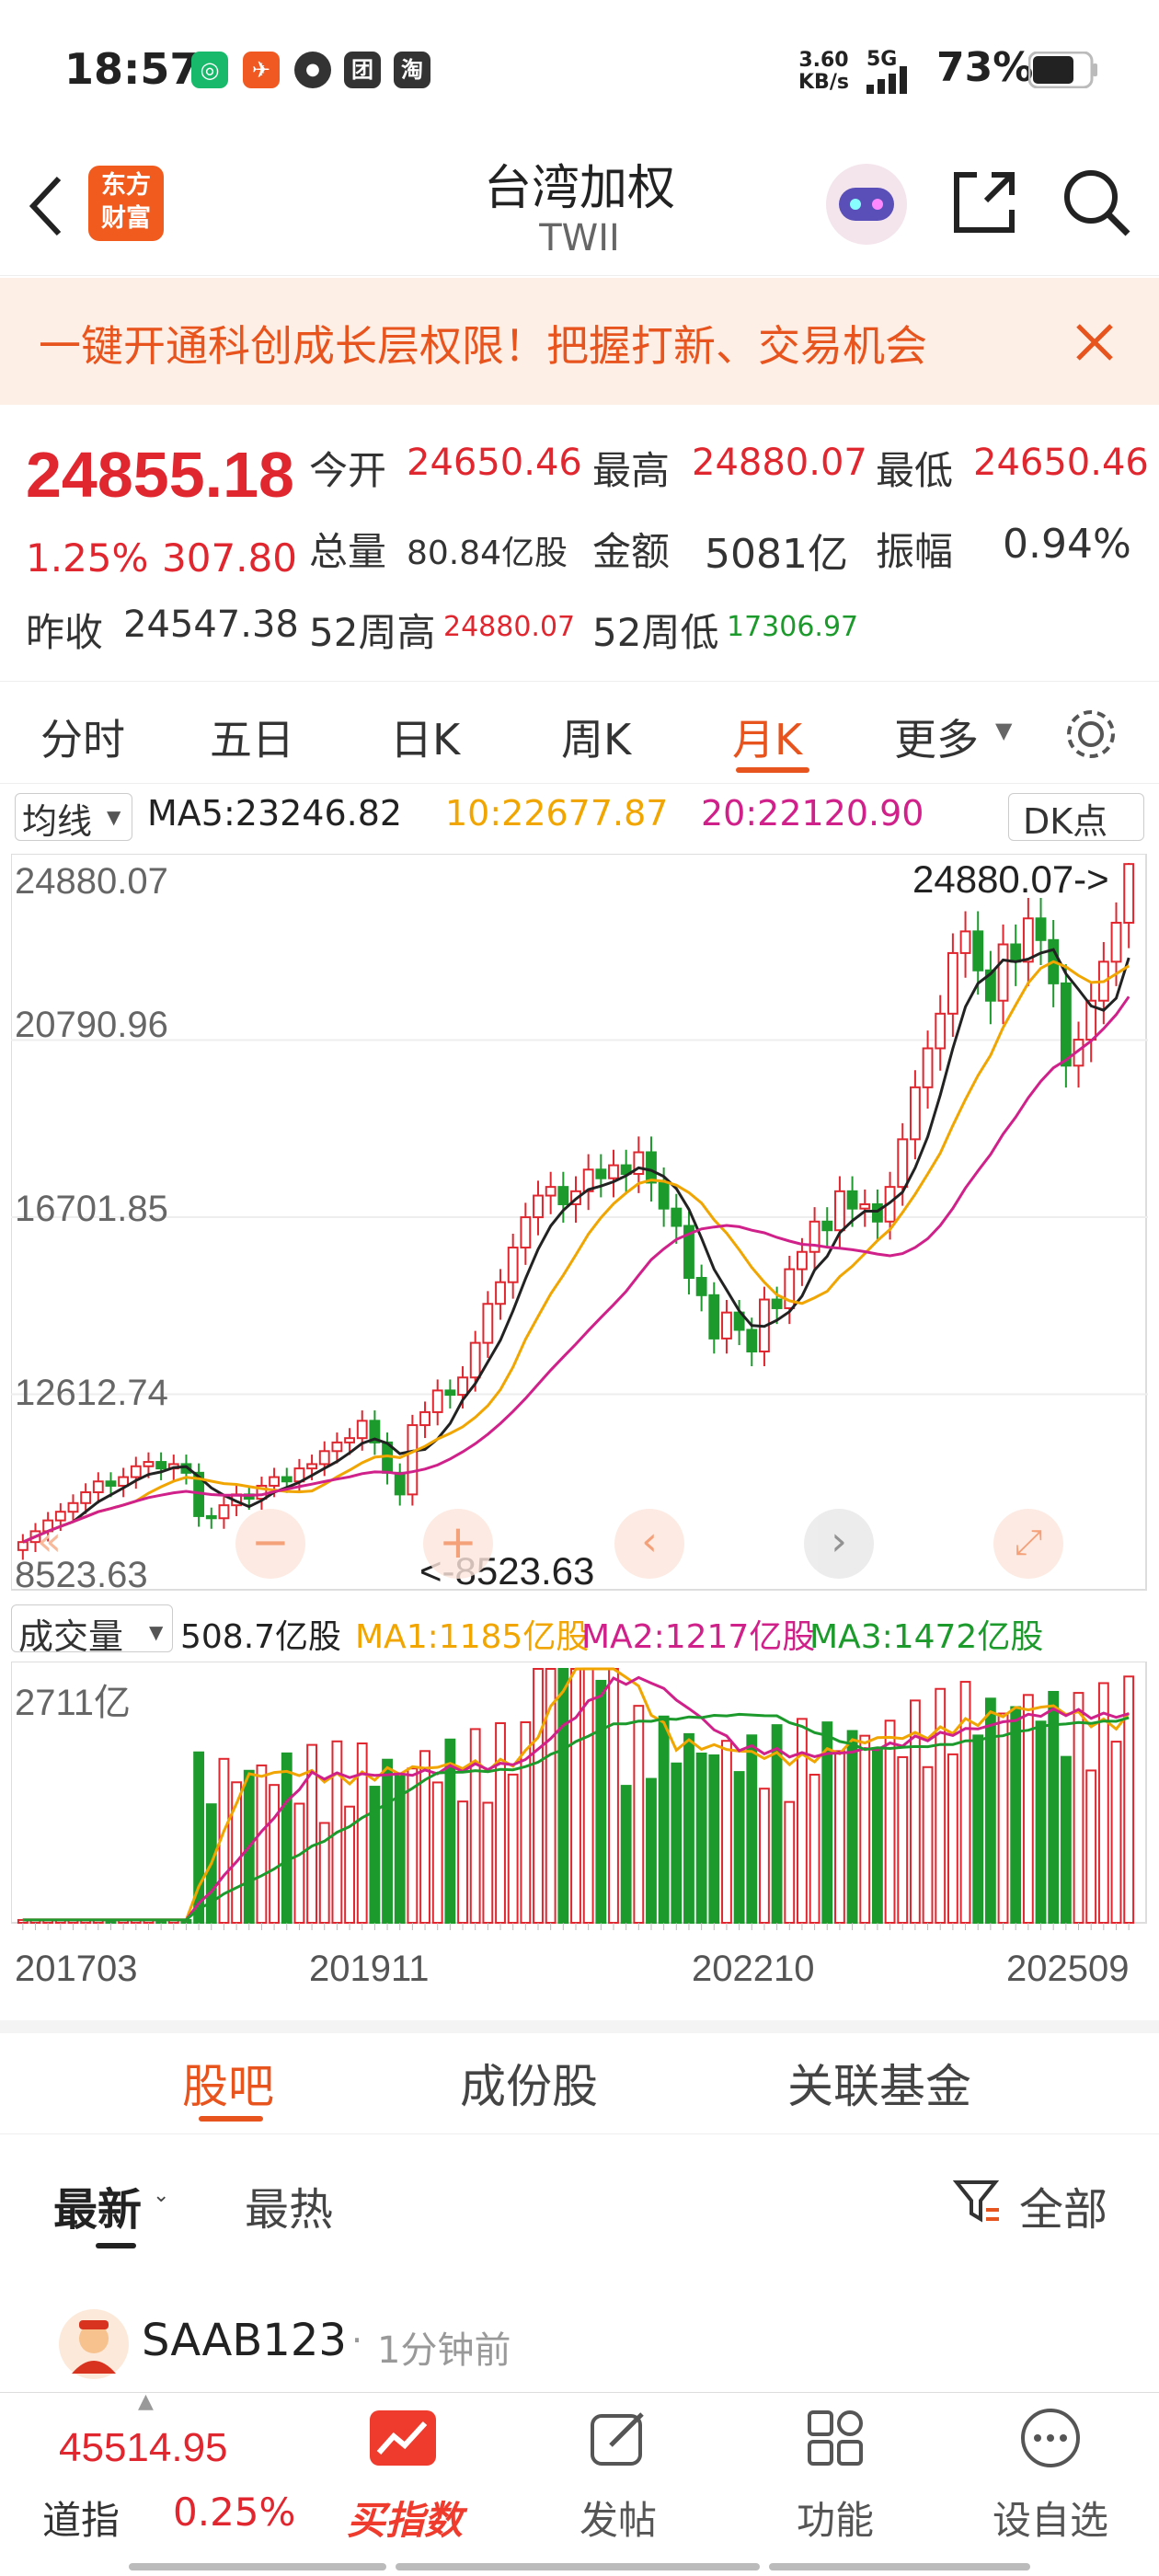 This screenshot has height=2576, width=1159. I want to click on tab-daily-k: 日K, so click(425, 737).